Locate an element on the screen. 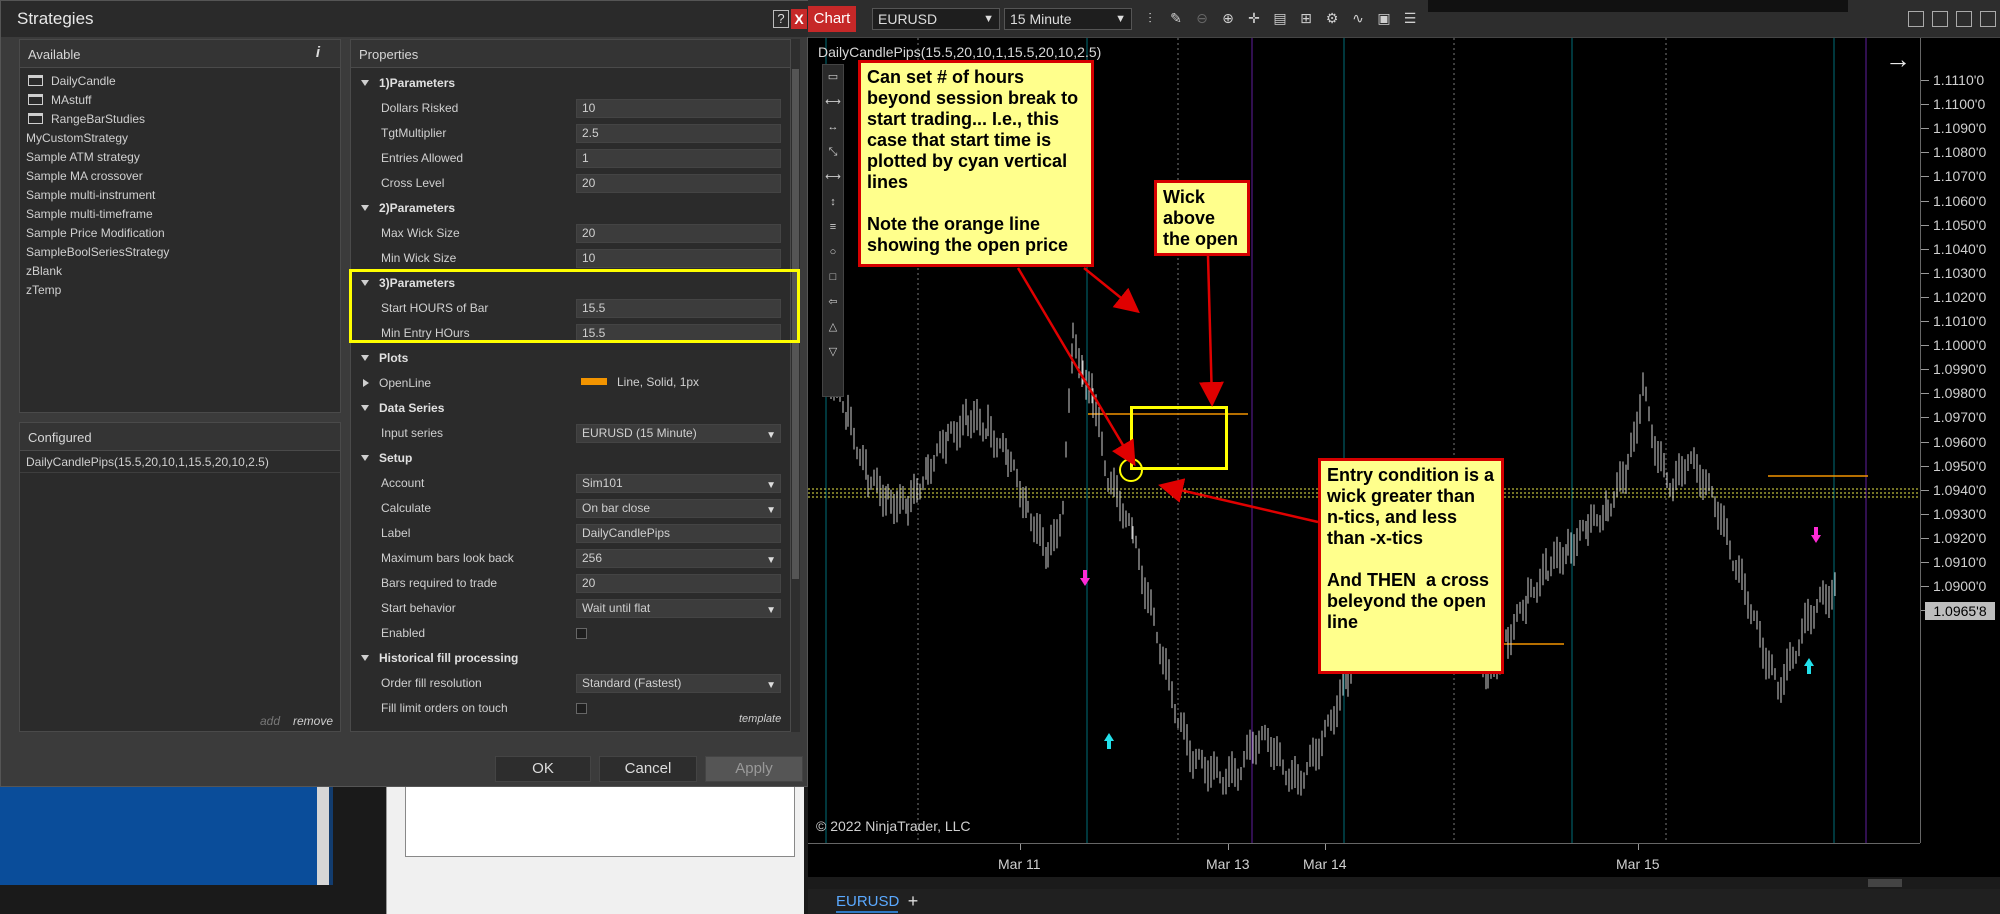  property-dropdown: Wait until flat ▼ is located at coordinates (678, 608).